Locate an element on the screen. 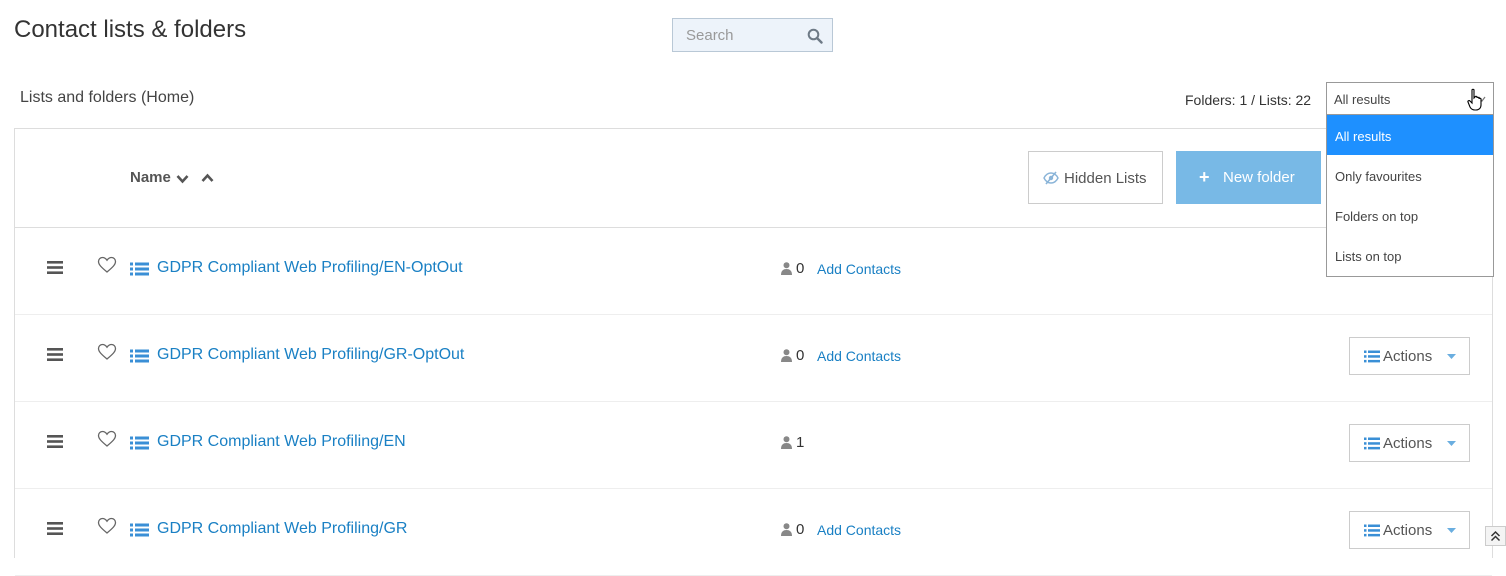  search-box is located at coordinates (752, 35).